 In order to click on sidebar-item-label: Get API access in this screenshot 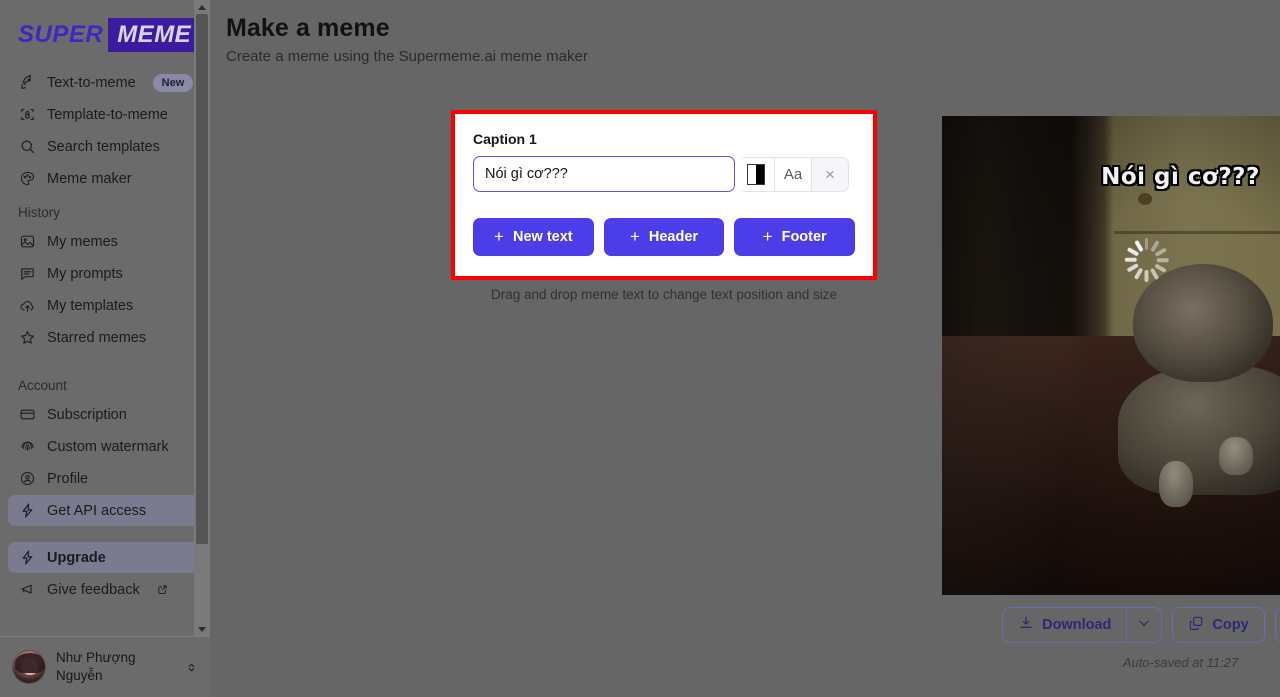, I will do `click(97, 510)`.